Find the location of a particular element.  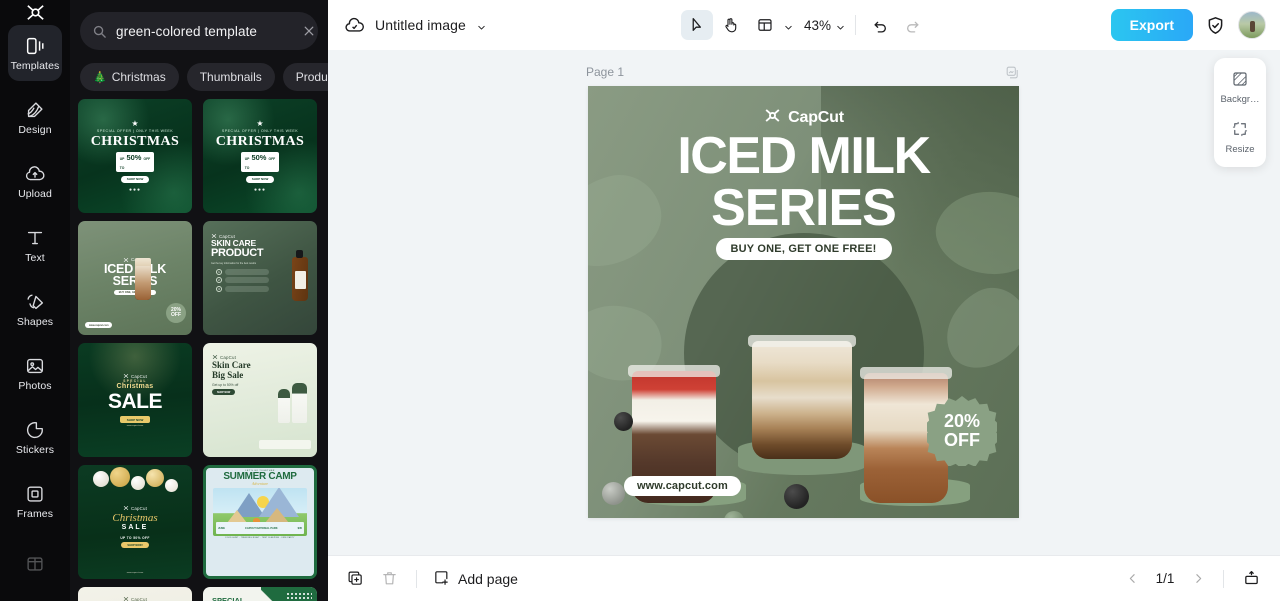

sidebar-item-stickers: Stickers is located at coordinates (35, 437).